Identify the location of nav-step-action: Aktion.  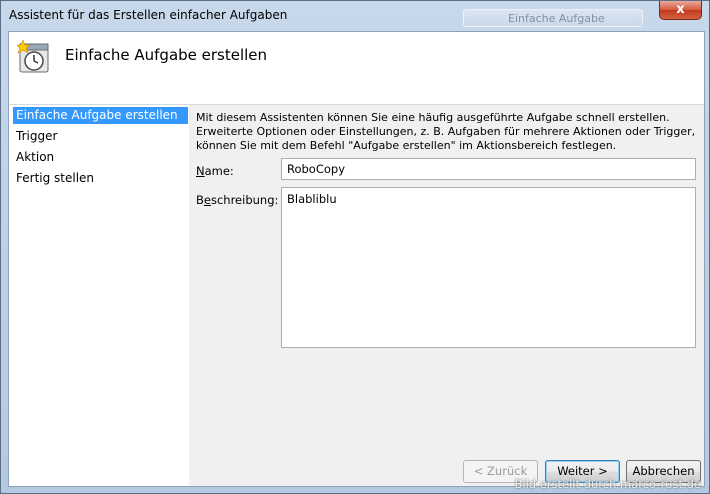
(100, 157).